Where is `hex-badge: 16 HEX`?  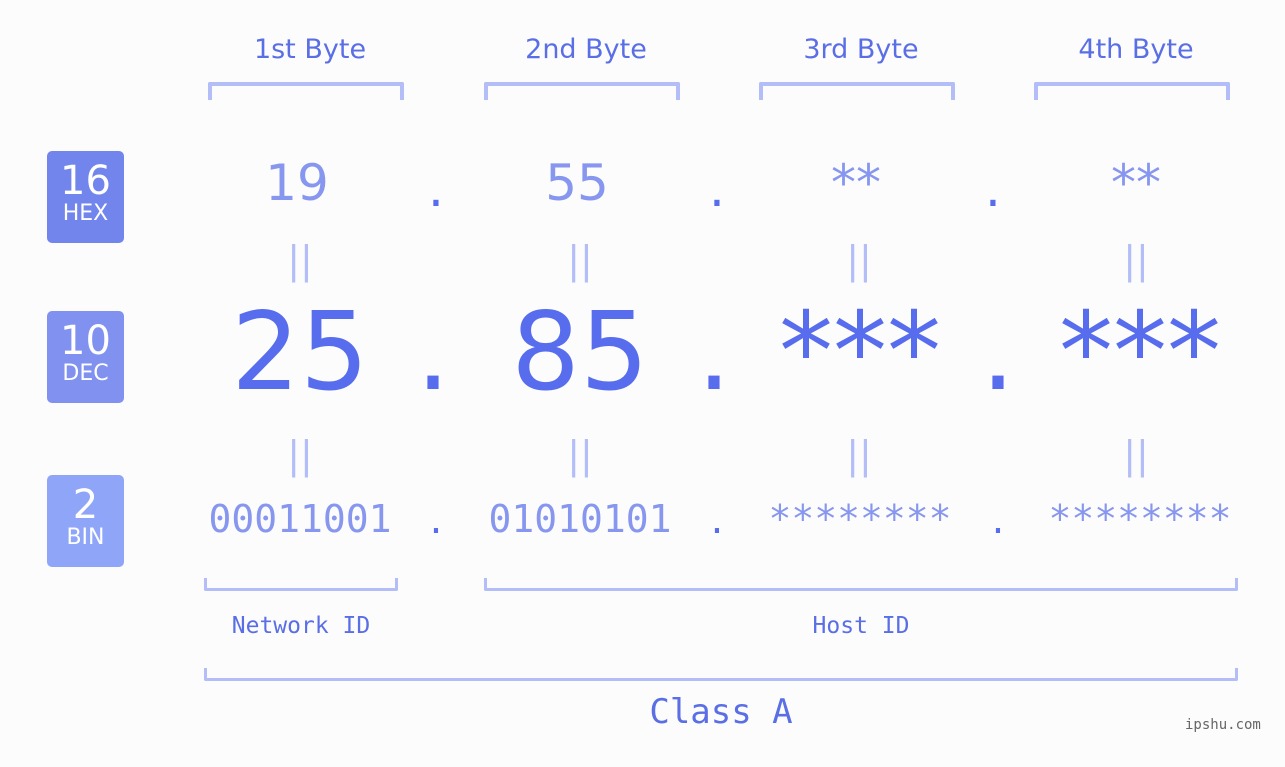
hex-badge: 16 HEX is located at coordinates (85, 197).